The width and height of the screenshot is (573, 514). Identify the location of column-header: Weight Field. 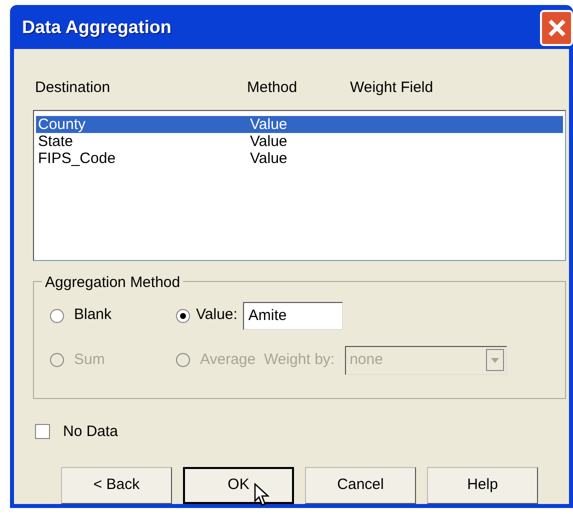
(392, 88).